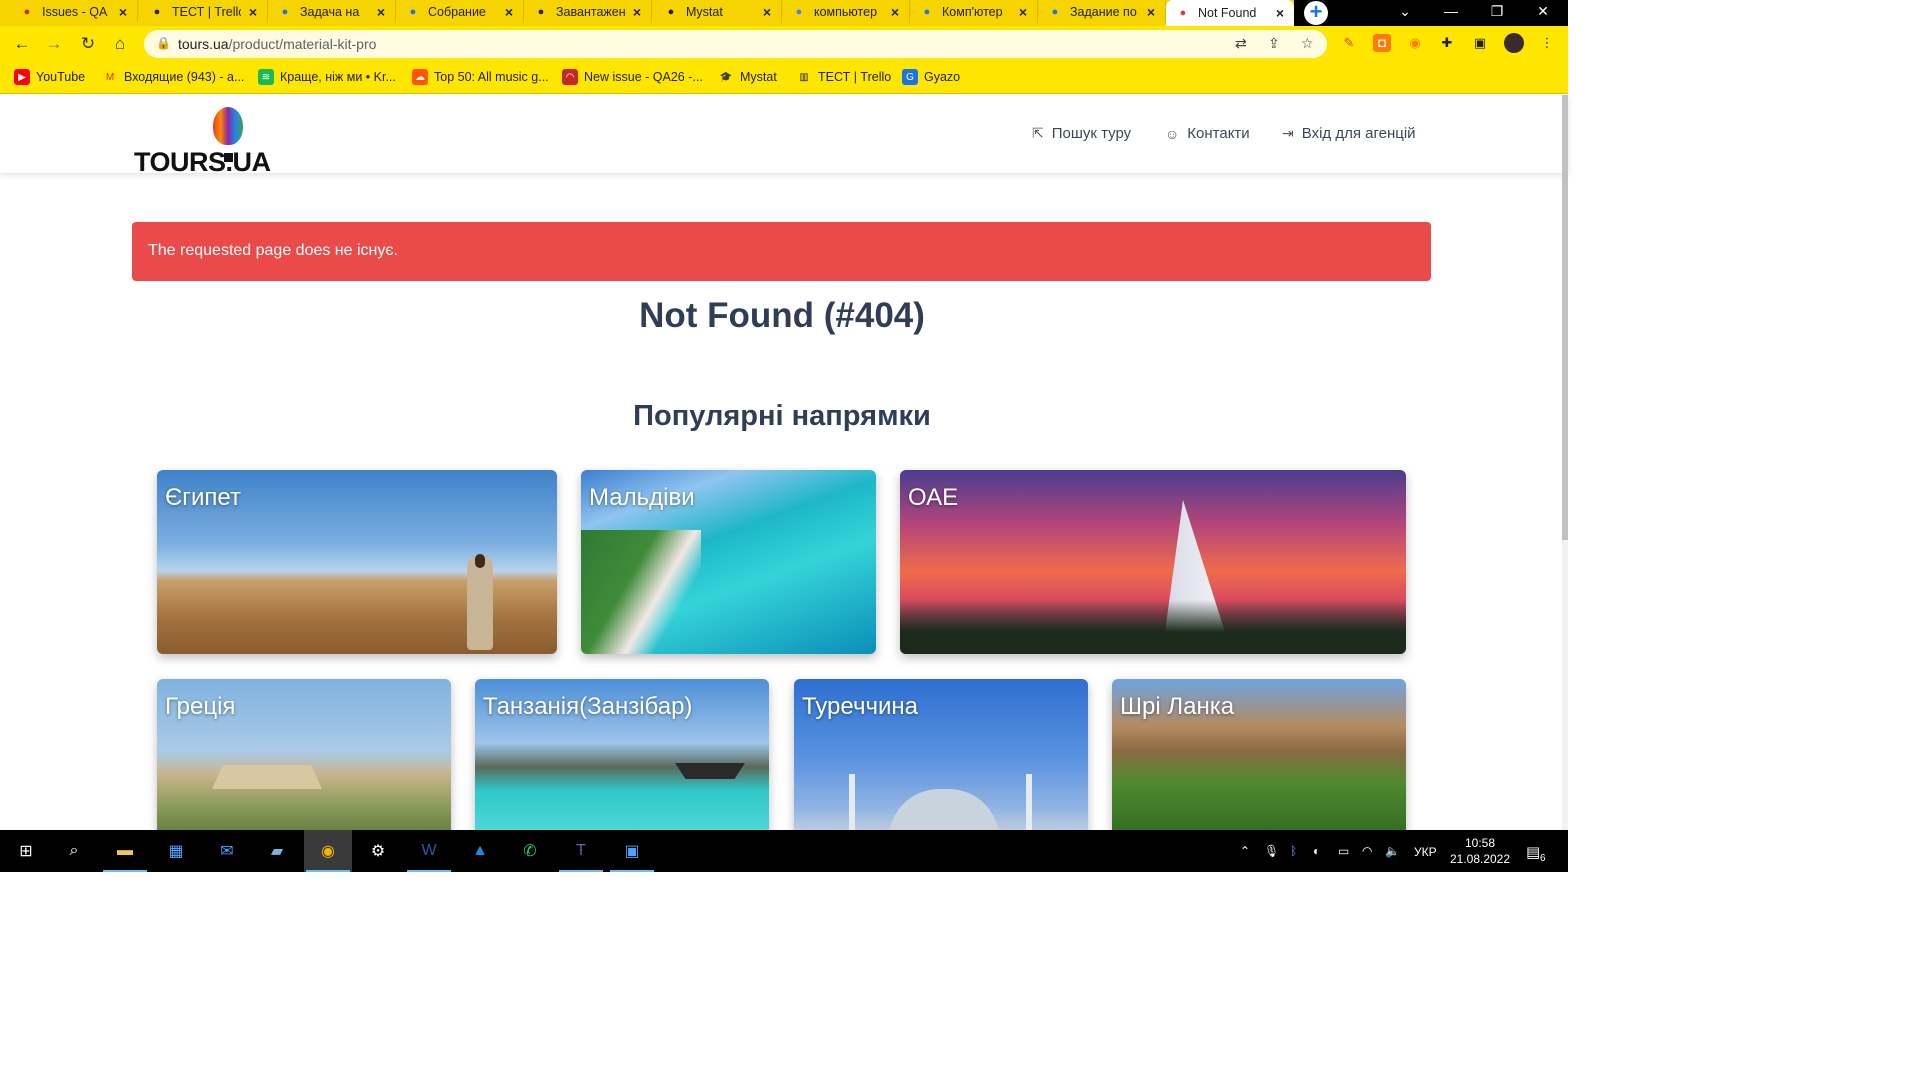 This screenshot has width=1920, height=1068. What do you see at coordinates (1259, 759) in the screenshot?
I see `destination-card-sri-lanka: Шрі Ланка` at bounding box center [1259, 759].